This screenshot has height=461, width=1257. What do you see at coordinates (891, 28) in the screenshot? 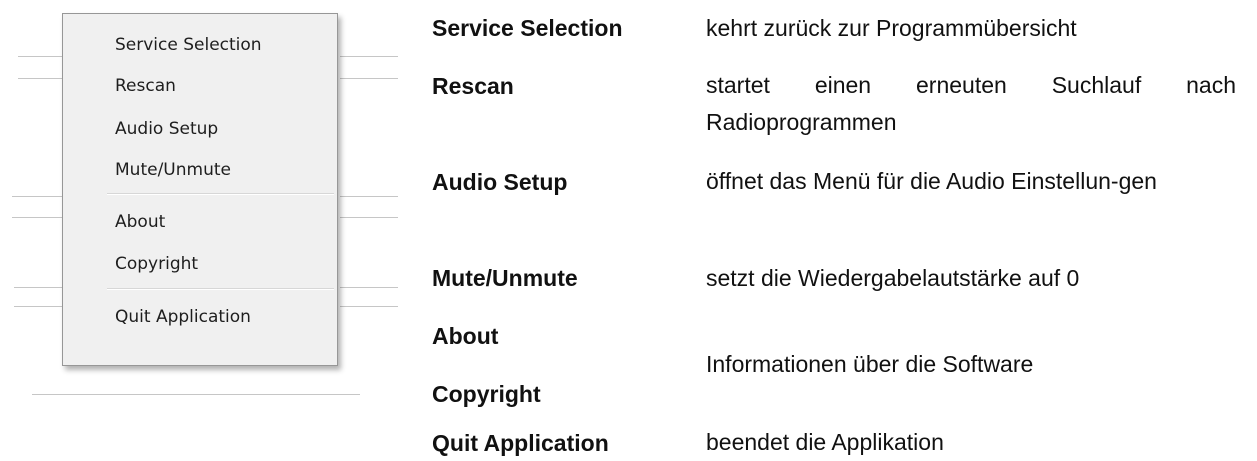
I see `desc-service-selection: kehrt zurück zur Programmübersicht` at bounding box center [891, 28].